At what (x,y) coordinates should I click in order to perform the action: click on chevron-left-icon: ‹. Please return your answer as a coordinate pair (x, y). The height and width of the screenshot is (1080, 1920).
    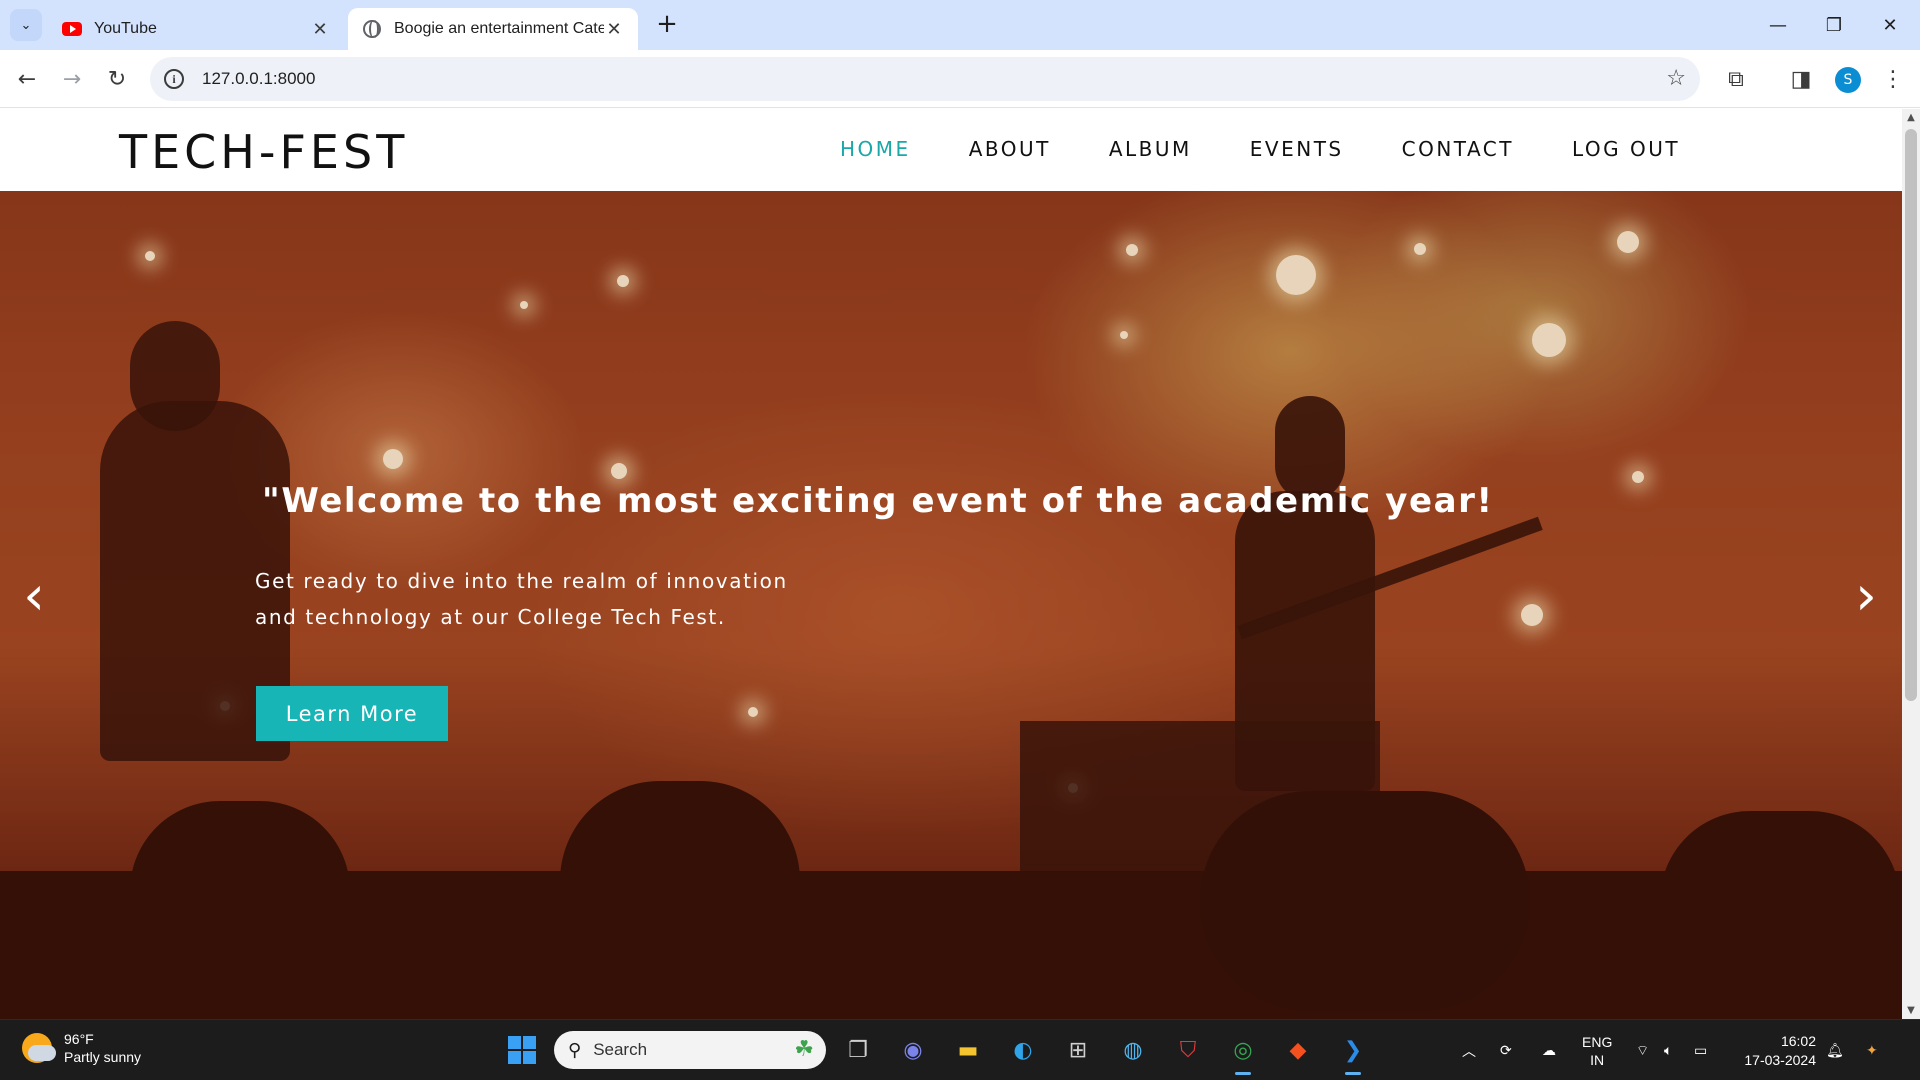
    Looking at the image, I should click on (34, 596).